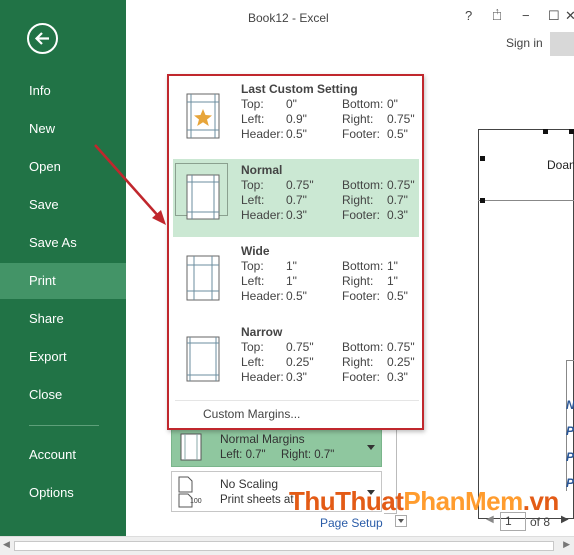  What do you see at coordinates (351, 523) in the screenshot?
I see `page-setup-link: Page Setup` at bounding box center [351, 523].